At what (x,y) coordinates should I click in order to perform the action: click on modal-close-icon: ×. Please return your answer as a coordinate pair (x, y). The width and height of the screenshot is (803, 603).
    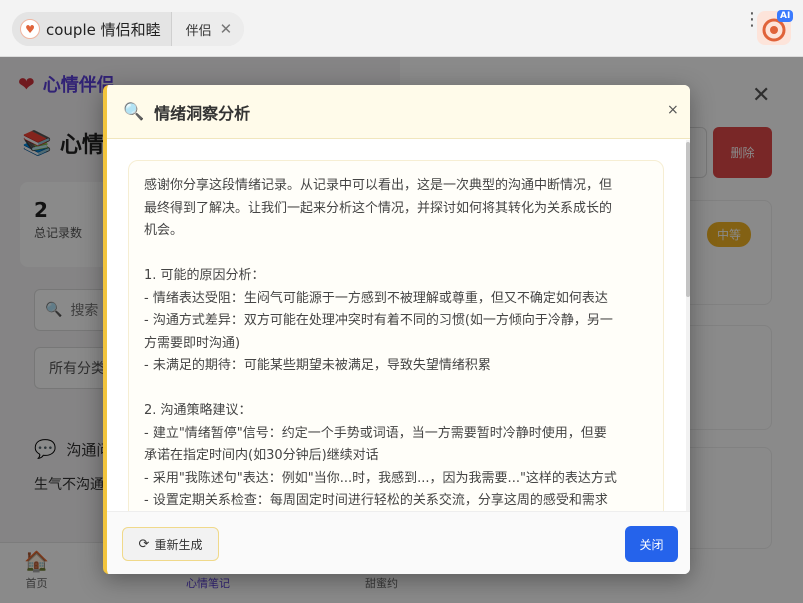
    Looking at the image, I should click on (673, 110).